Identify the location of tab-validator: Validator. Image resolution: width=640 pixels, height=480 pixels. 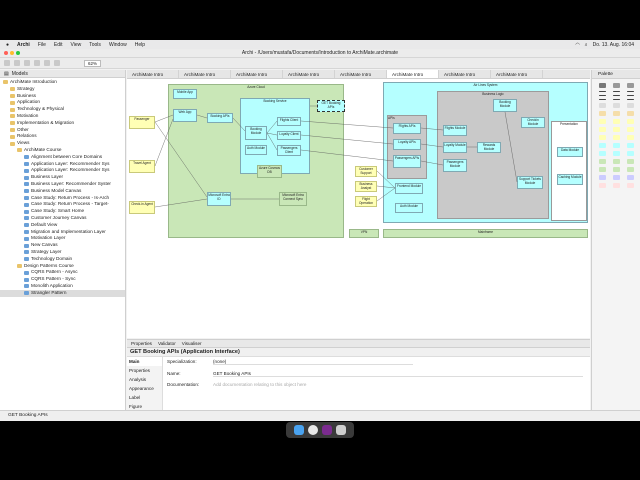
(167, 343).